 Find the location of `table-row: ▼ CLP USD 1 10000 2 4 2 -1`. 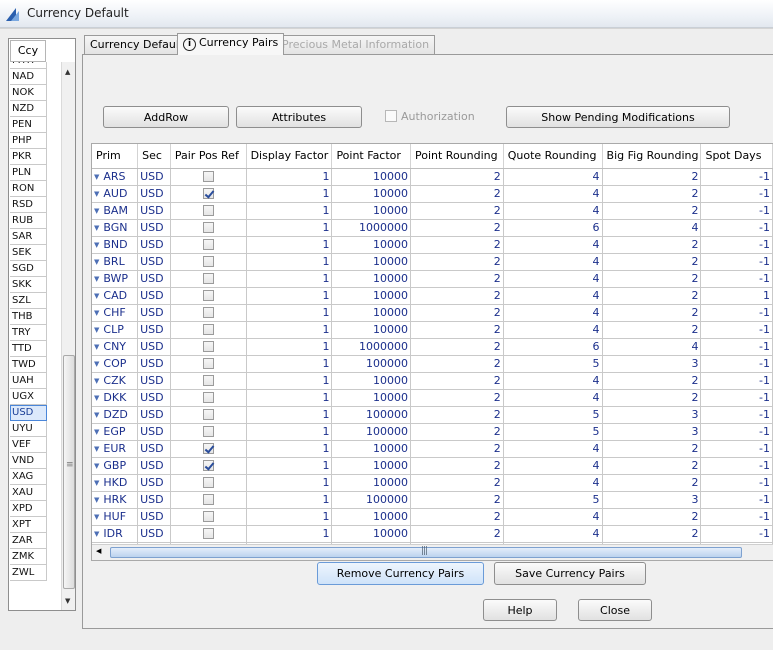

table-row: ▼ CLP USD 1 10000 2 4 2 -1 is located at coordinates (432, 330).